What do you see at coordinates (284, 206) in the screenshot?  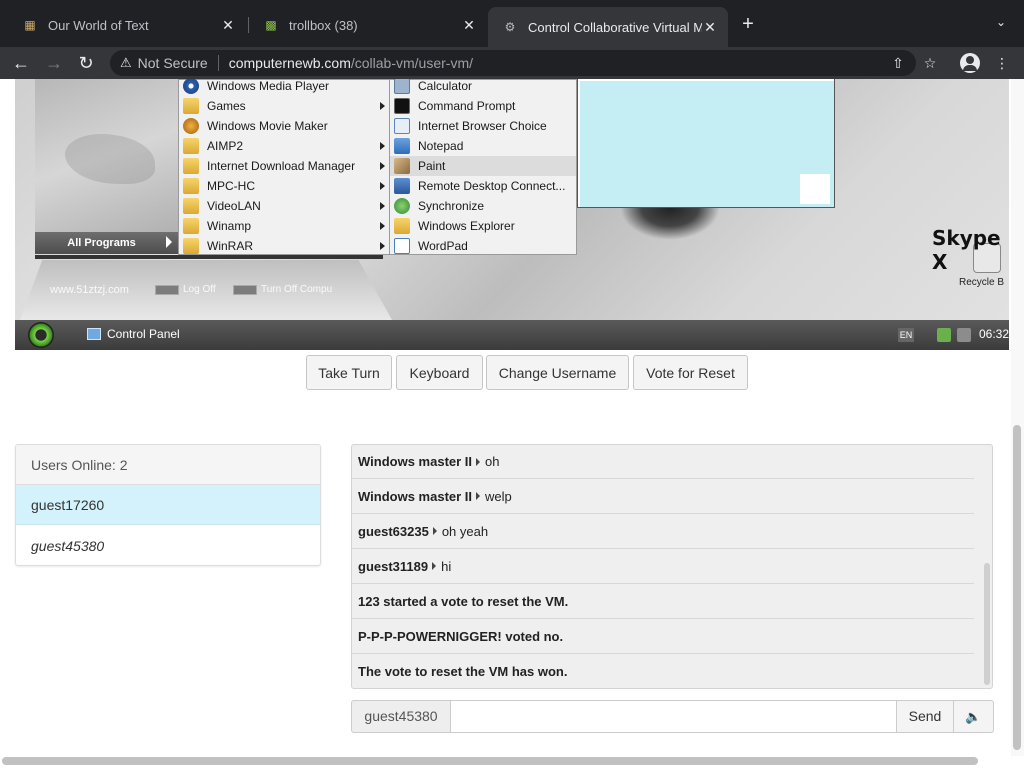 I see `menu-item-videolan: VideoLAN` at bounding box center [284, 206].